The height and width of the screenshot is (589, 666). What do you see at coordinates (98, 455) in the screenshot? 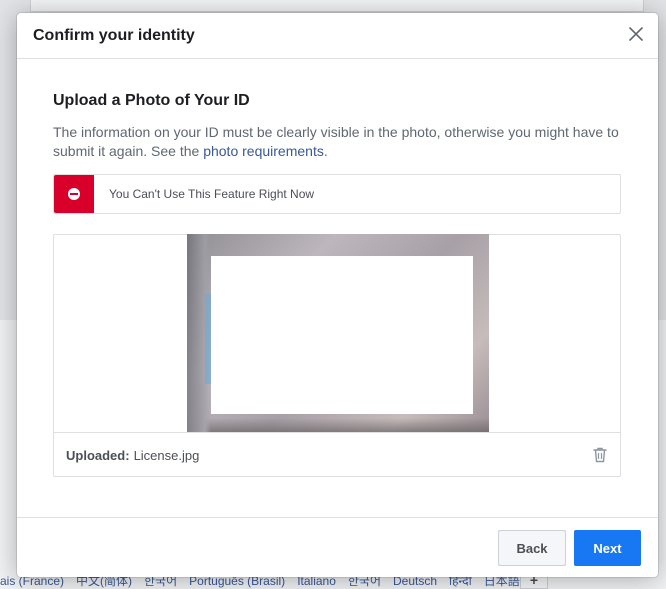
I see `uploaded-label: Uploaded:` at bounding box center [98, 455].